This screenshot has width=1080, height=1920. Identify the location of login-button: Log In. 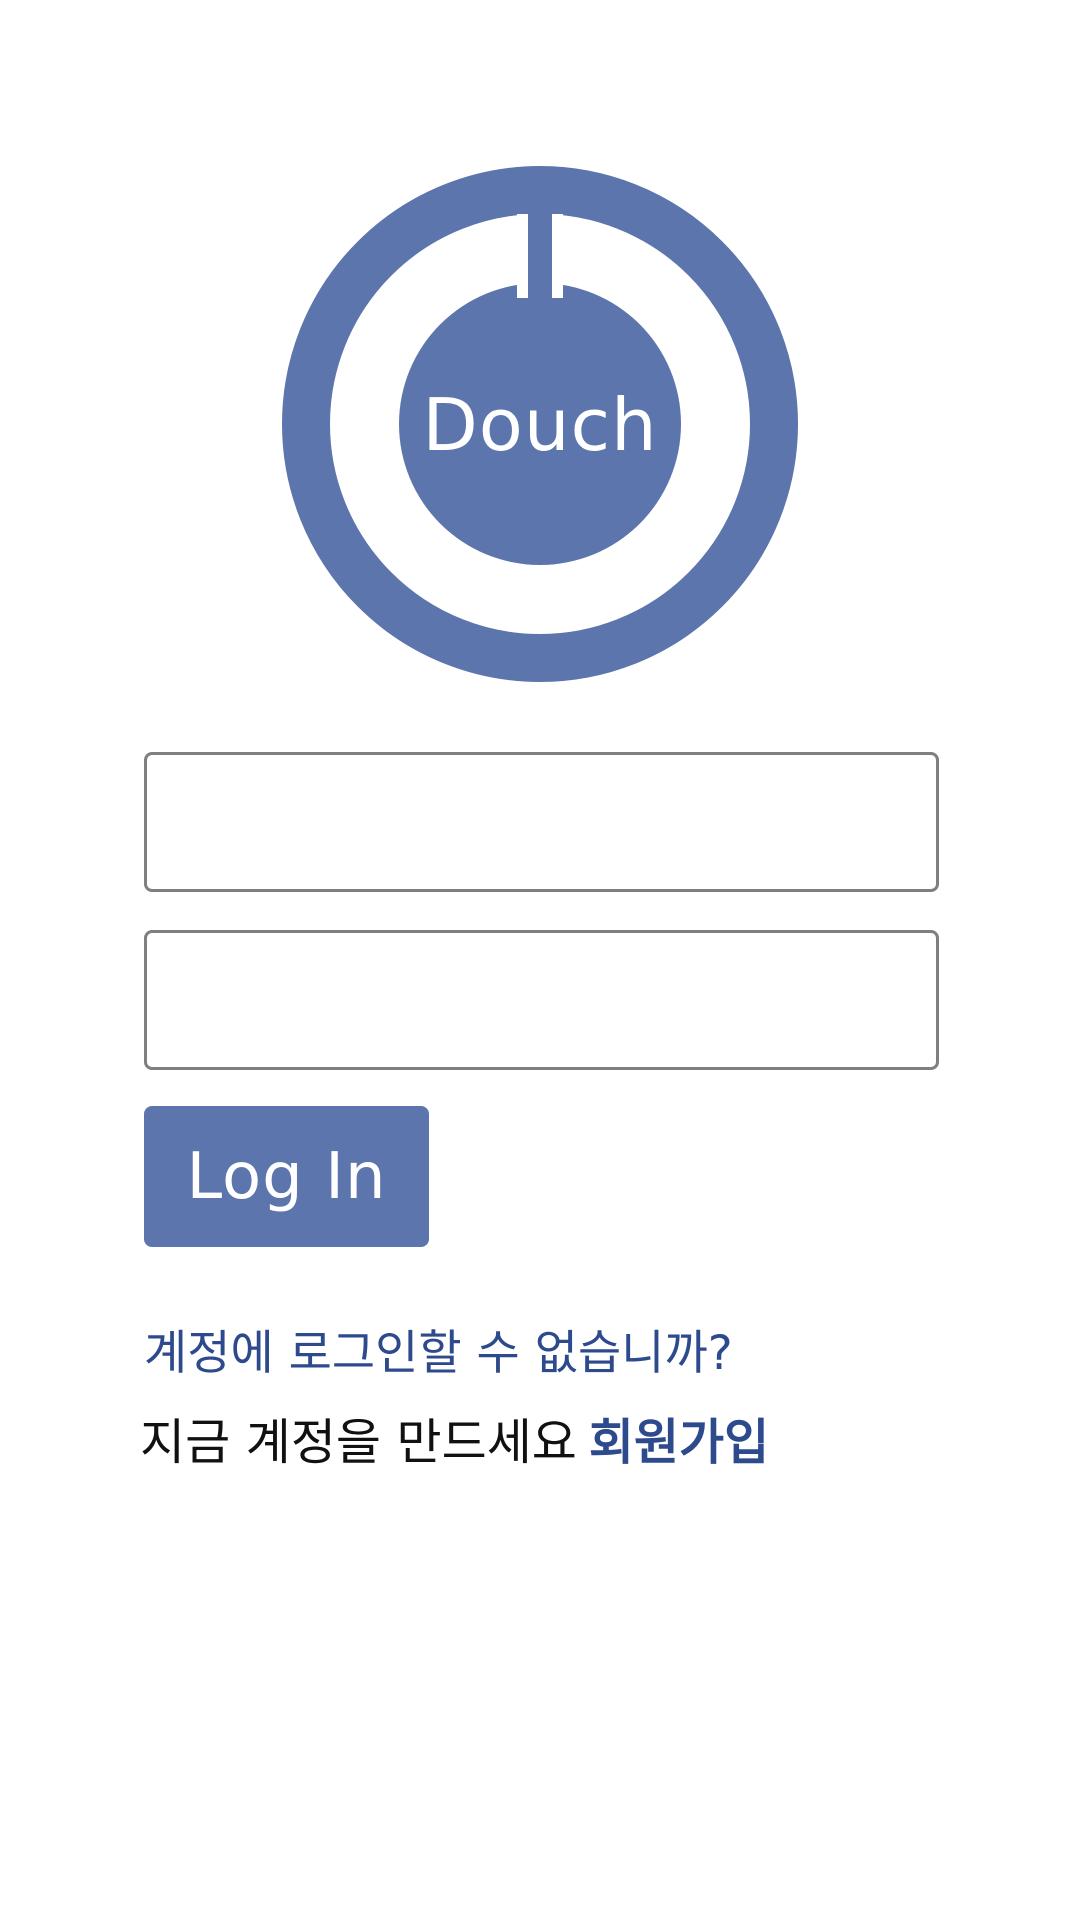
(286, 1176).